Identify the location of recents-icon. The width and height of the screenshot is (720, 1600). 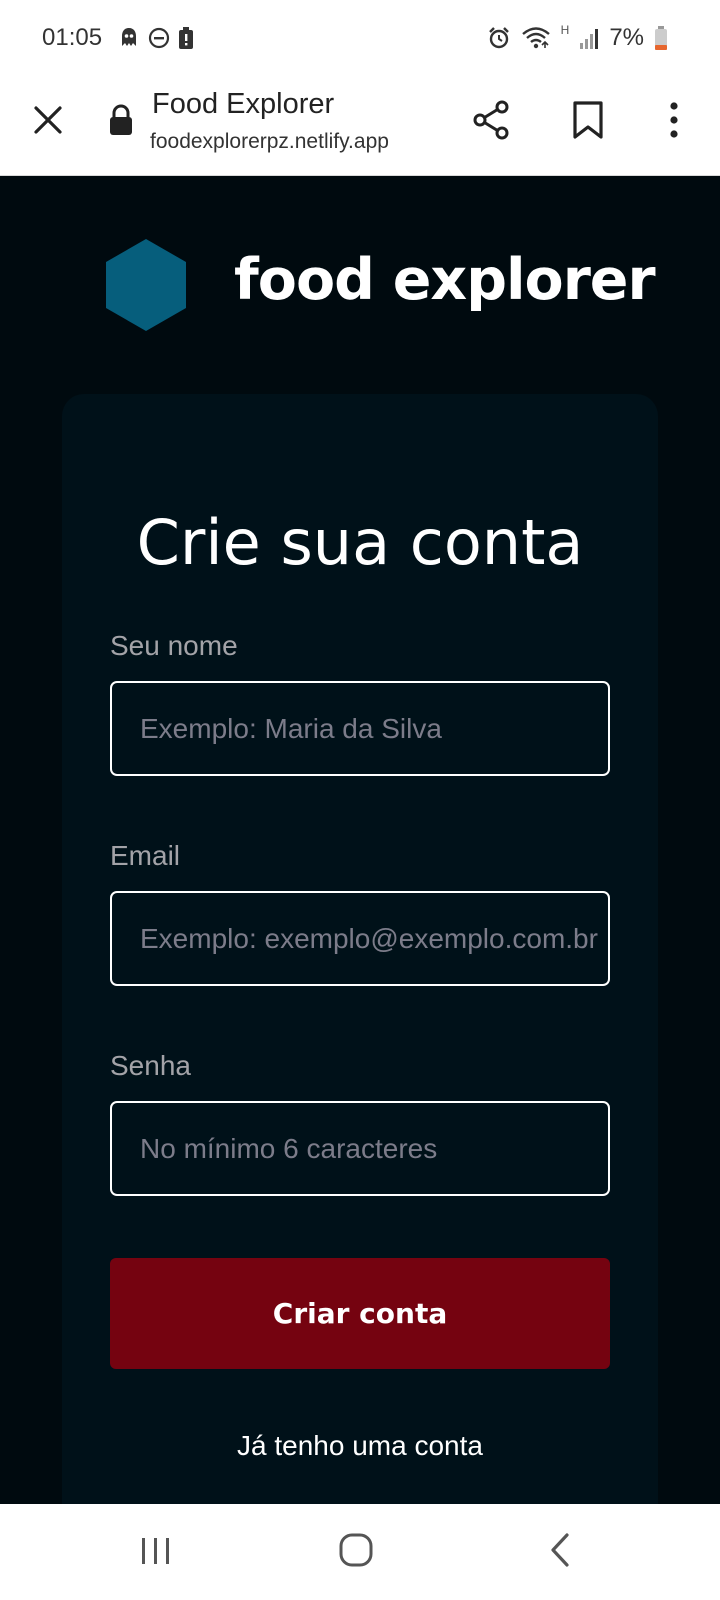
(156, 1551).